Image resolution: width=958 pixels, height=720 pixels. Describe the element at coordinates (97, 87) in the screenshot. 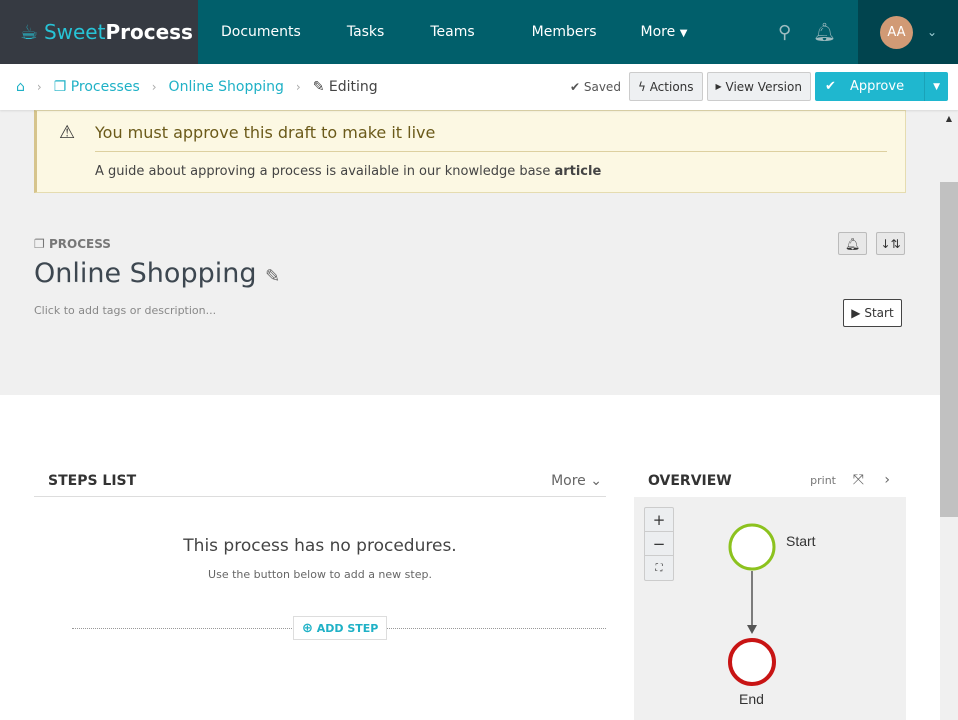

I see `breadcrumb-processes: ❐ Processes` at that location.